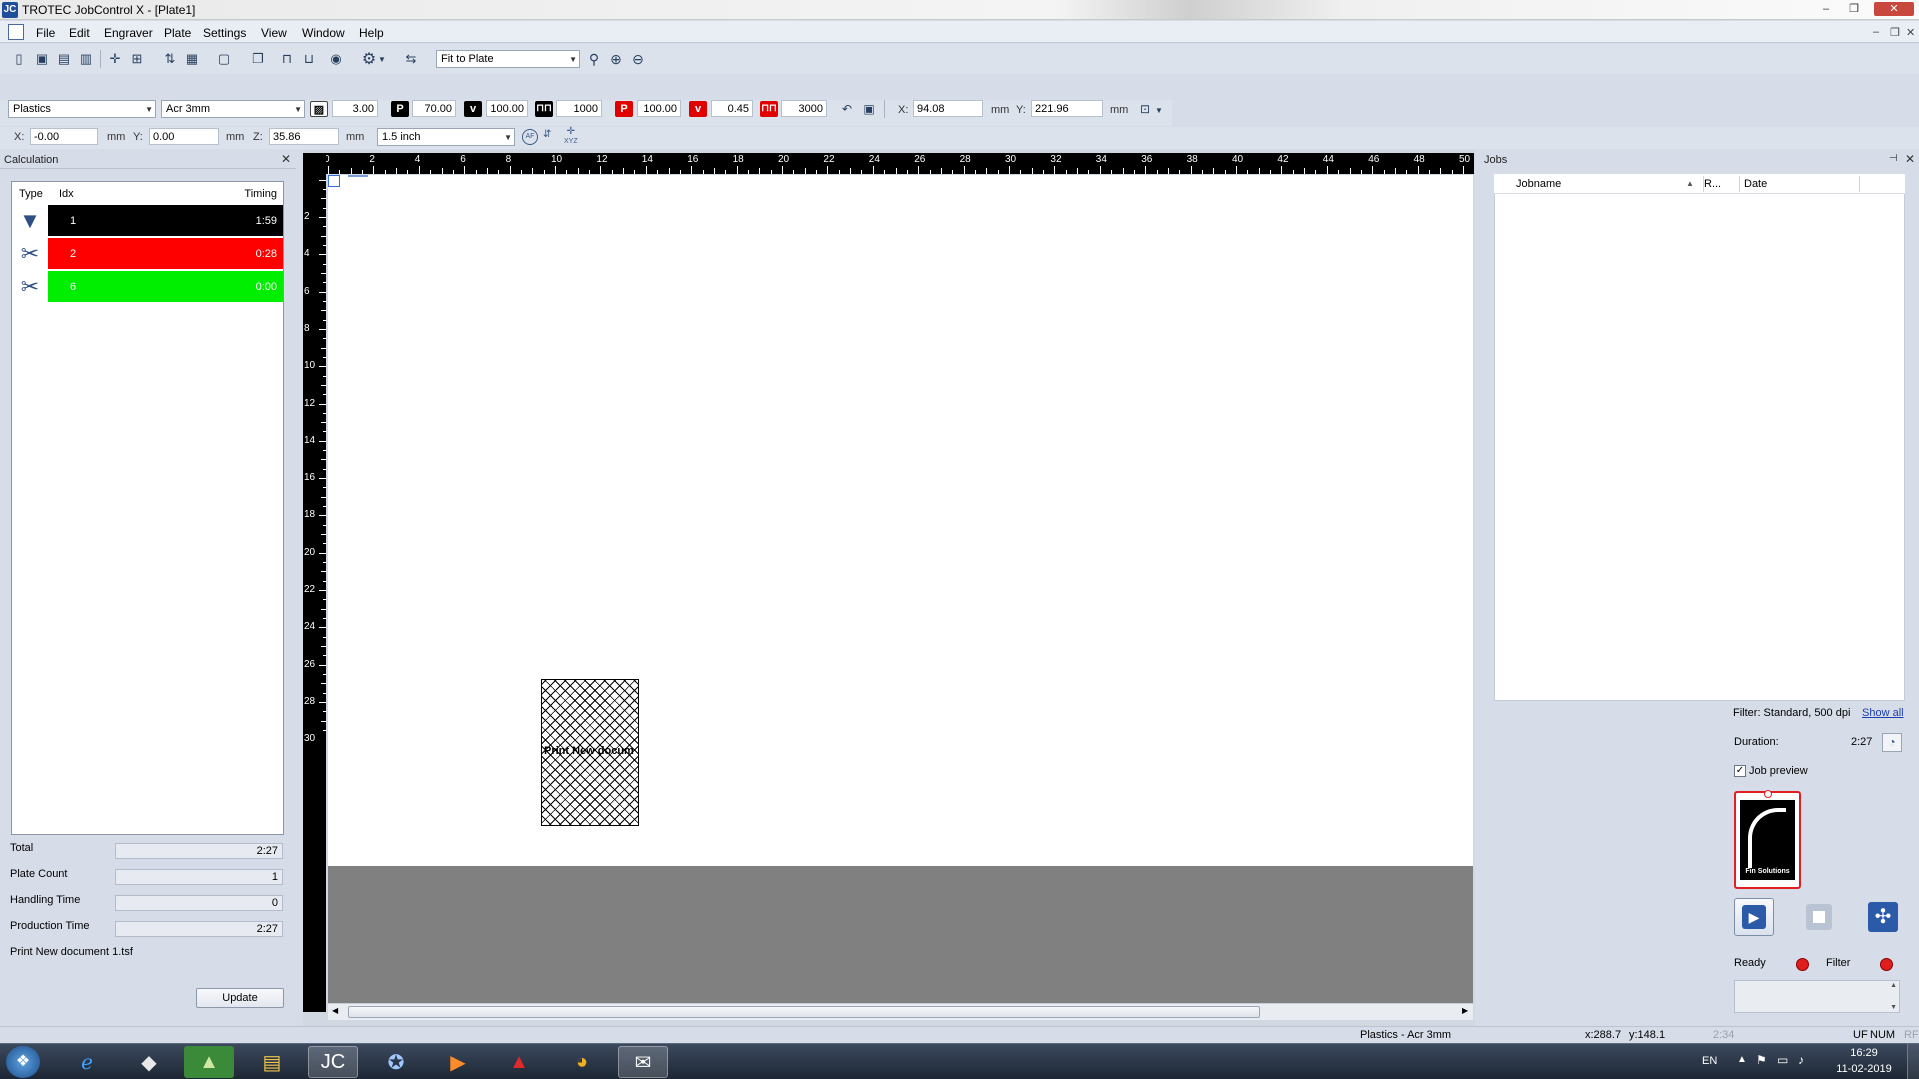  I want to click on mdi-restore-icon: ❐, so click(1895, 32).